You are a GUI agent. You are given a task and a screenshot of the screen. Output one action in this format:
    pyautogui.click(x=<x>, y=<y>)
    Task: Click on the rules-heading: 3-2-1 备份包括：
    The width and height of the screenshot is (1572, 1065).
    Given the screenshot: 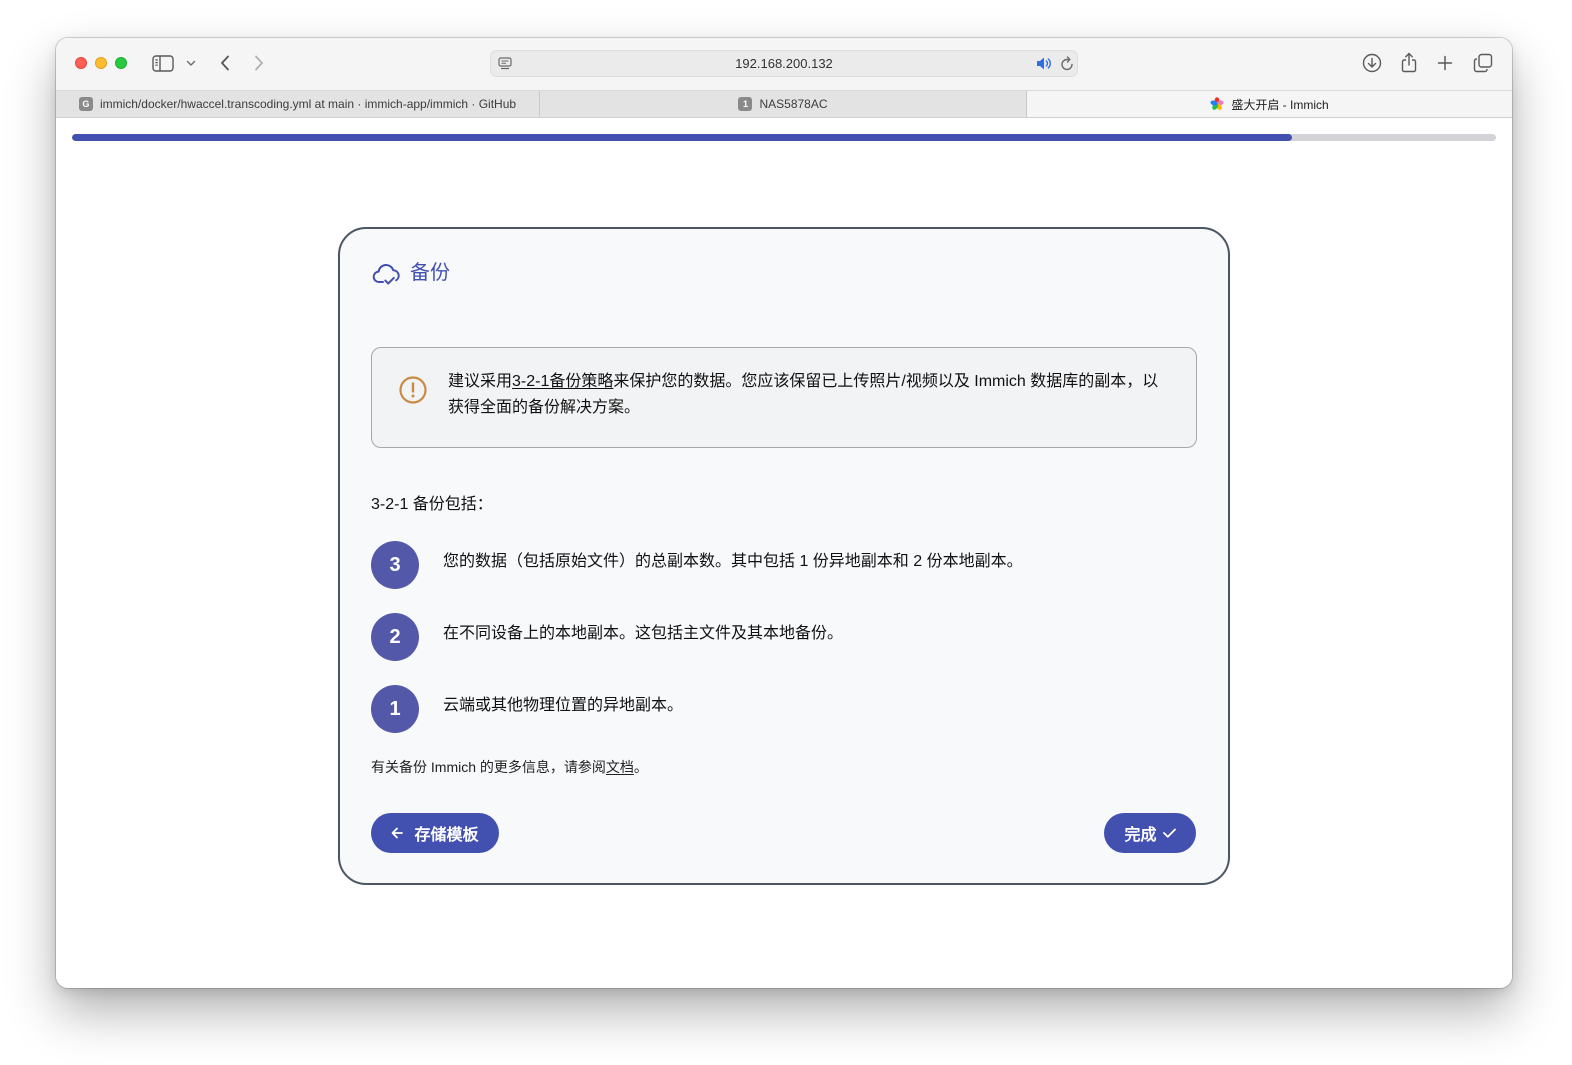 What is the action you would take?
    pyautogui.click(x=432, y=504)
    